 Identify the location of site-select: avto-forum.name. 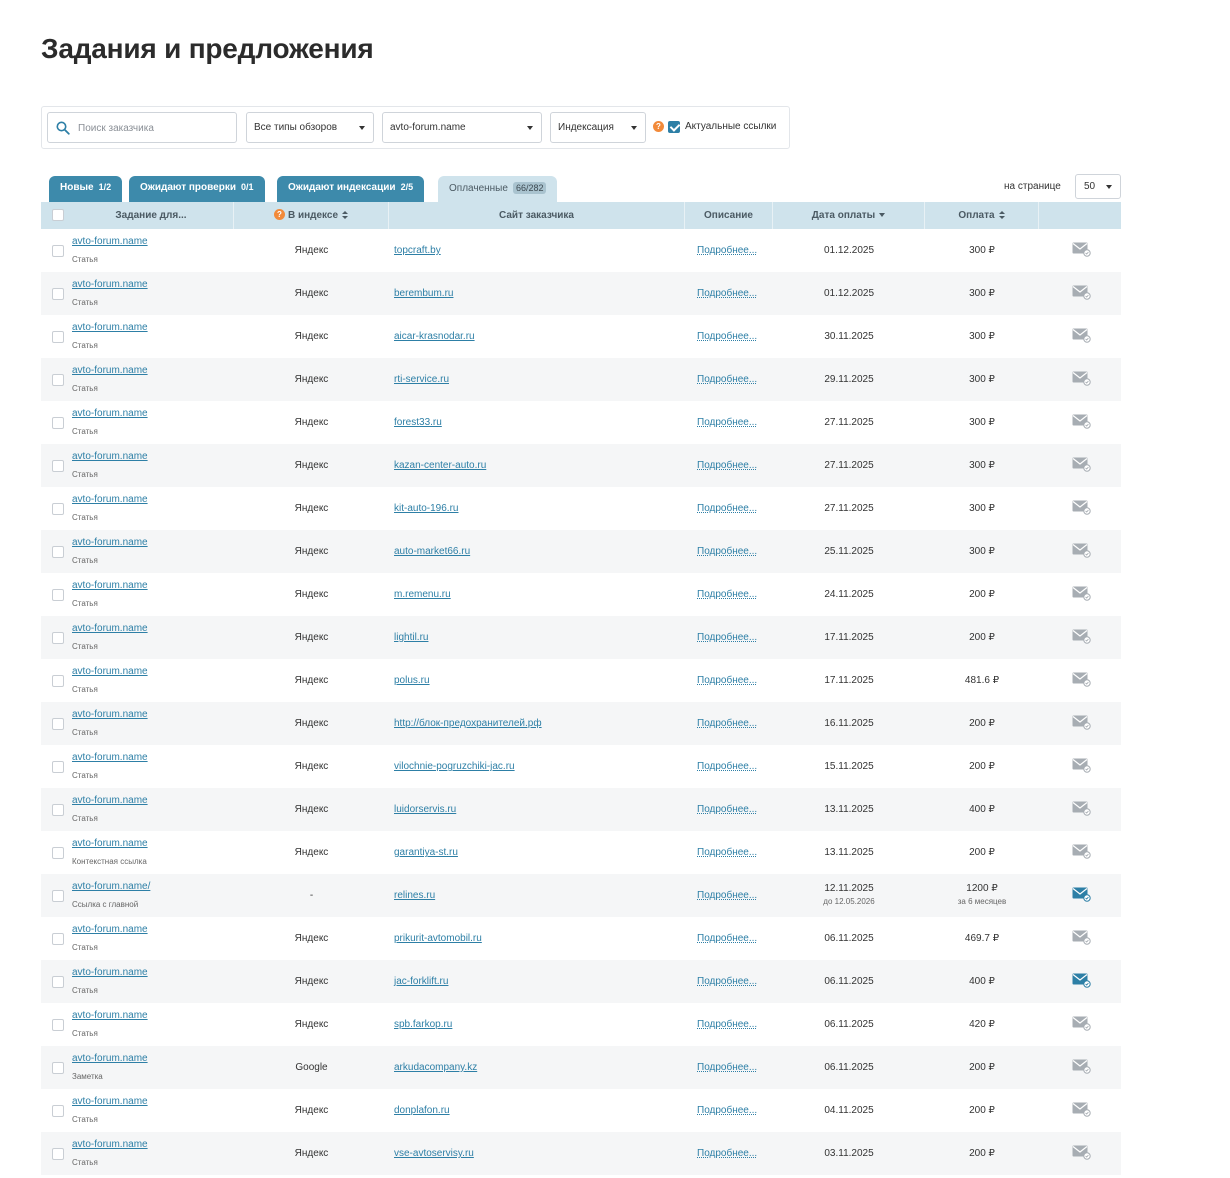
(462, 127).